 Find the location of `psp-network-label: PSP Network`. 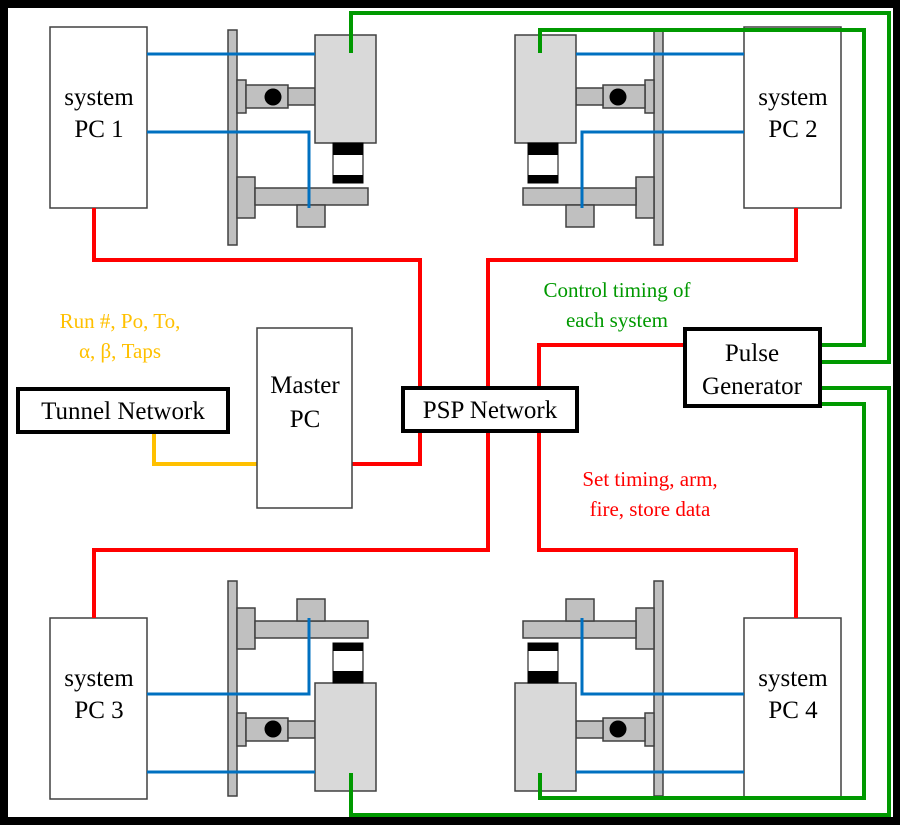

psp-network-label: PSP Network is located at coordinates (490, 410).